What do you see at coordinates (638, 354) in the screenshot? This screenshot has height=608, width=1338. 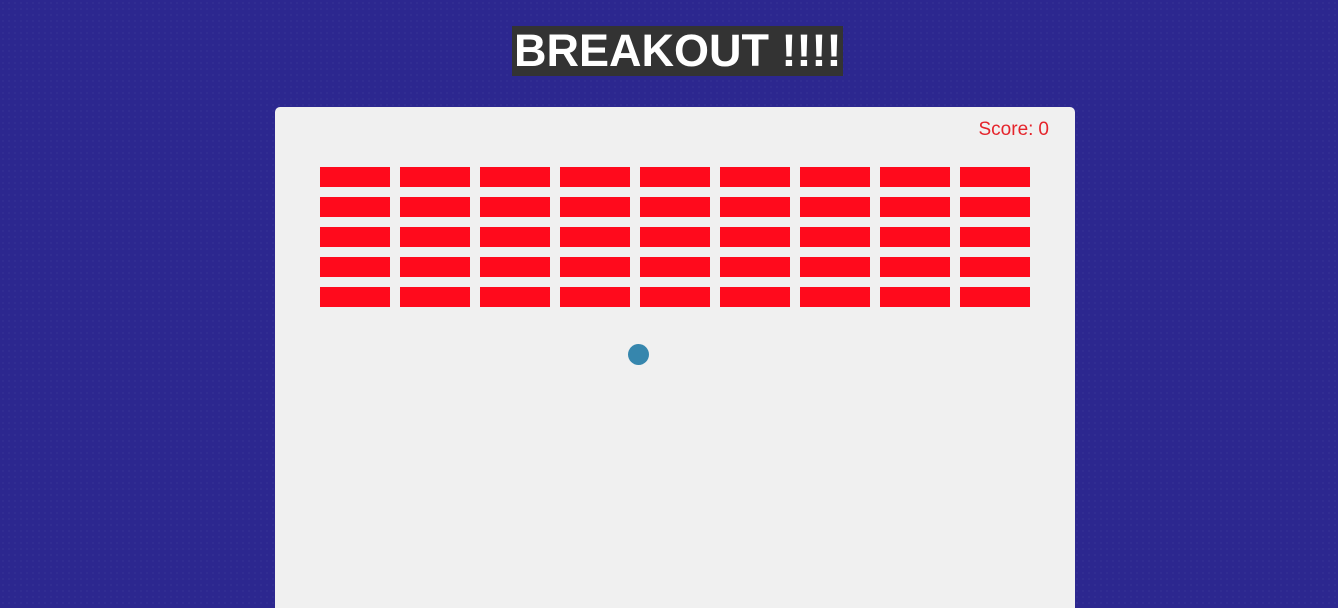 I see `ball` at bounding box center [638, 354].